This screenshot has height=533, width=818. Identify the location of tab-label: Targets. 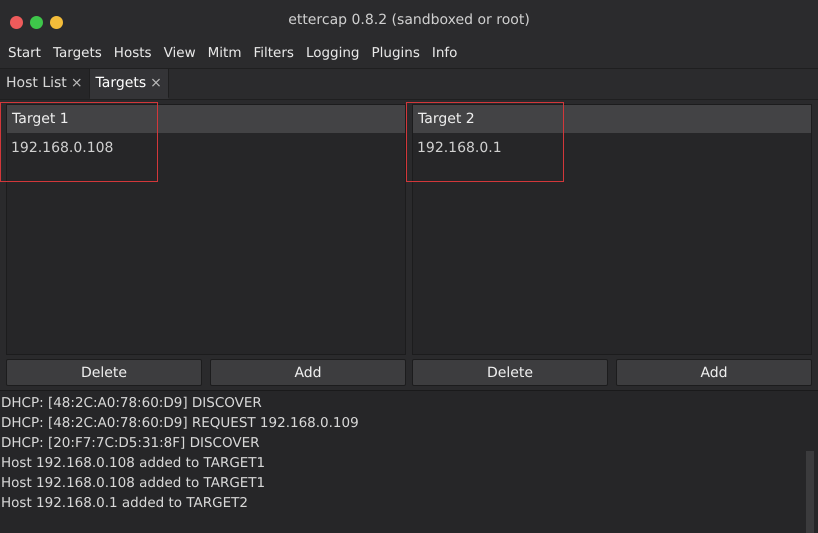
(121, 83).